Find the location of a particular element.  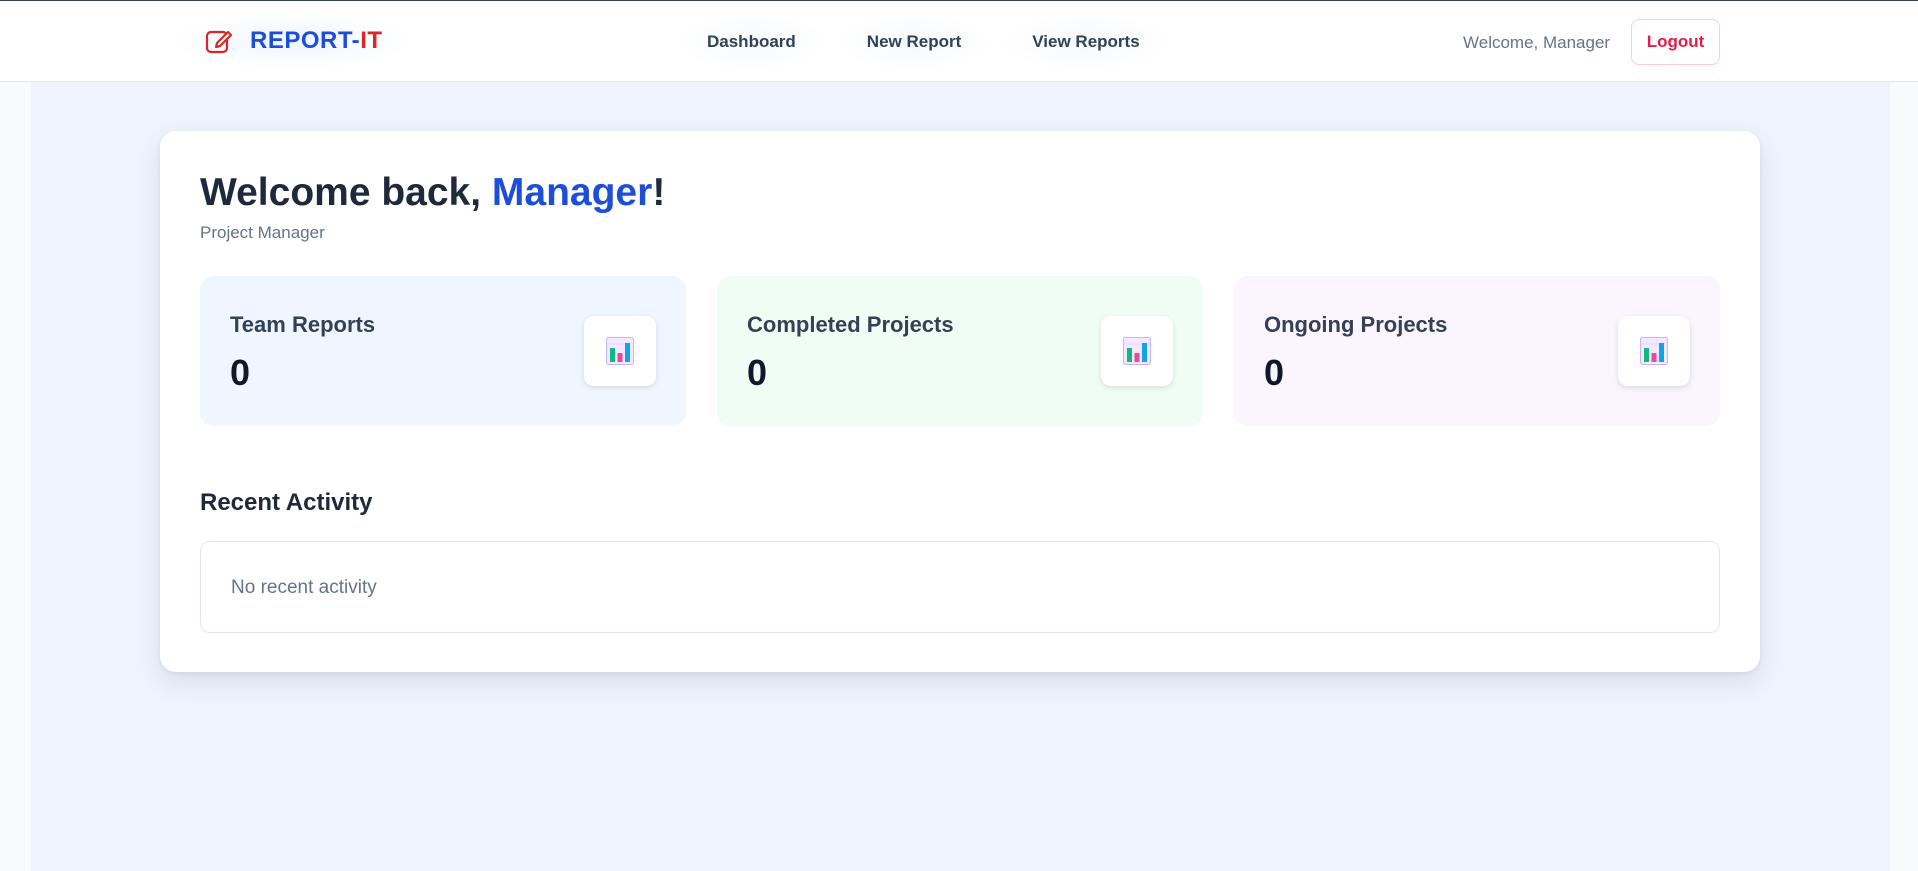

greeting-prefix: Welcome back, is located at coordinates (346, 192).